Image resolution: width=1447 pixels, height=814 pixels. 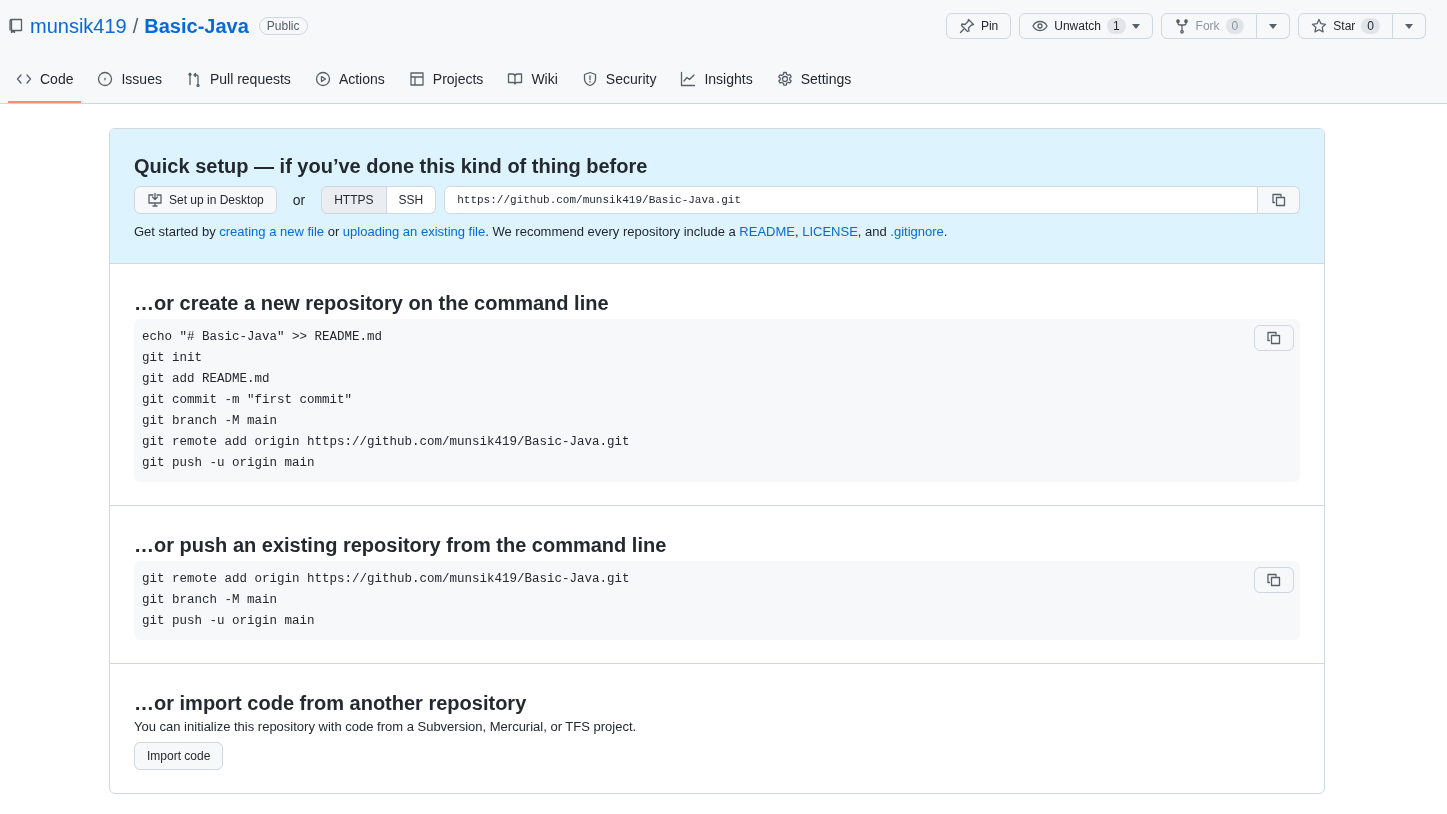 What do you see at coordinates (814, 83) in the screenshot?
I see `nav-tab: Settings` at bounding box center [814, 83].